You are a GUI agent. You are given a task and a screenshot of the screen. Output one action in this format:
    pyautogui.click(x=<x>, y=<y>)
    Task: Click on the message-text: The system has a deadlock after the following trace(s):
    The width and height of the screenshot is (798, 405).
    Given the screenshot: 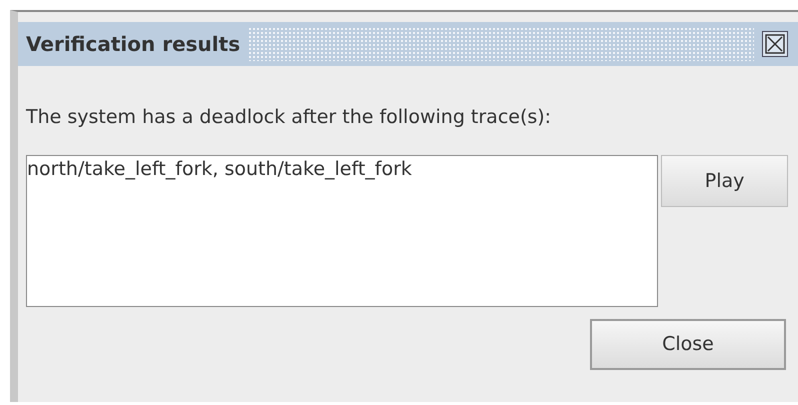 What is the action you would take?
    pyautogui.click(x=289, y=117)
    